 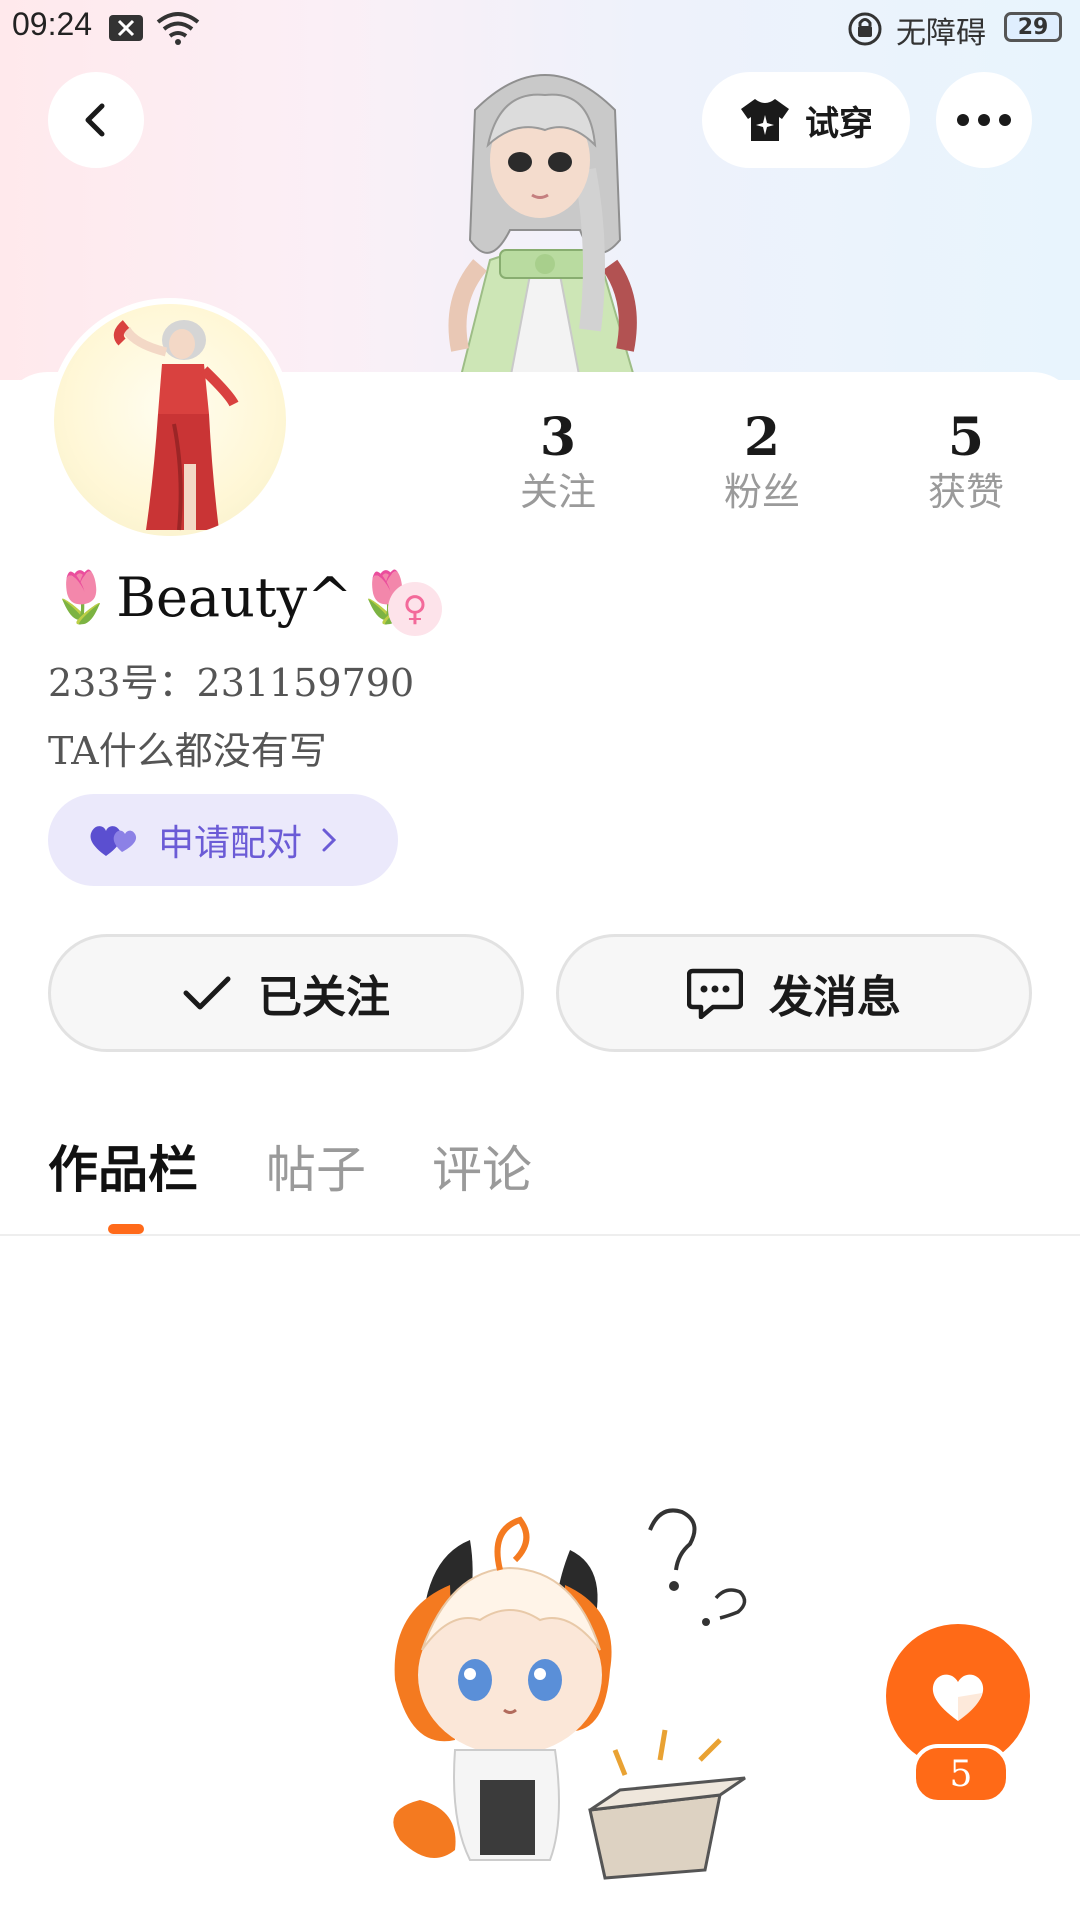 I want to click on chevron-right-icon, so click(x=329, y=840).